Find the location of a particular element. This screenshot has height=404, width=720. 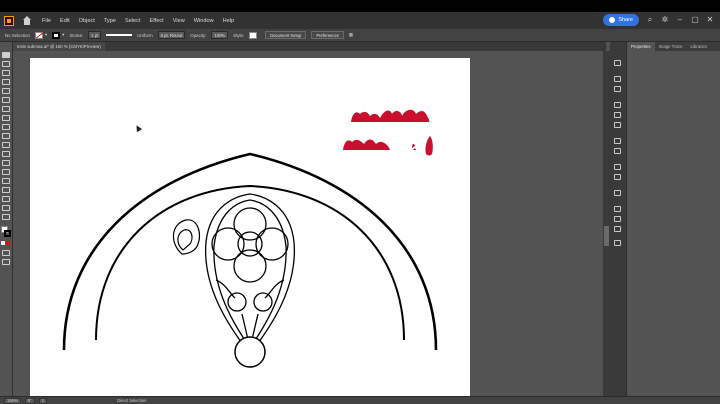

comments-icon is located at coordinates (617, 193).